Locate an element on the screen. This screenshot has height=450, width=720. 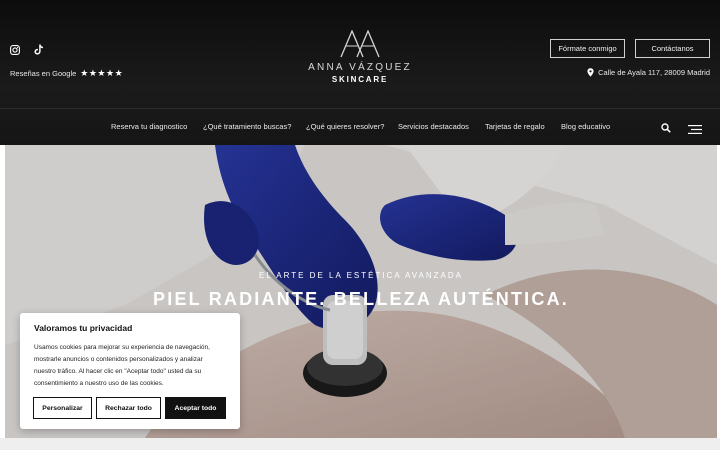
cookie-title: Valoramos tu privacidad is located at coordinates (83, 328).